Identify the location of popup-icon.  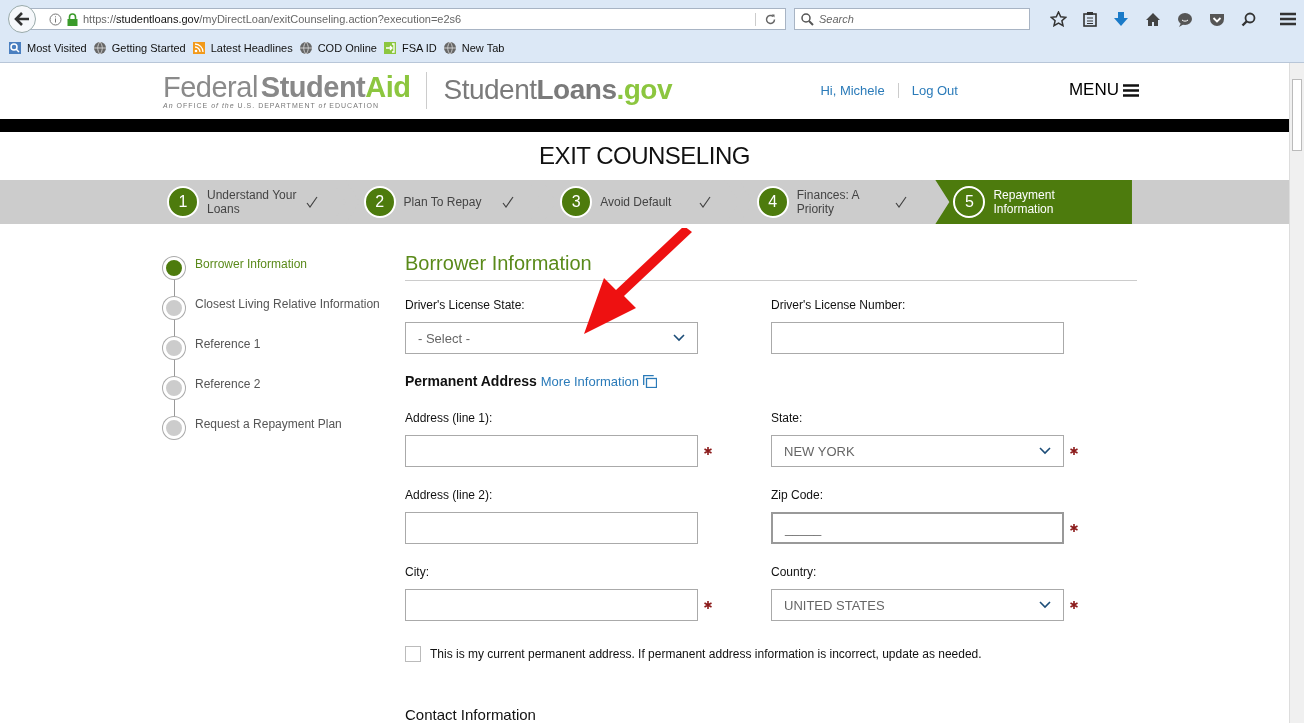
(650, 381).